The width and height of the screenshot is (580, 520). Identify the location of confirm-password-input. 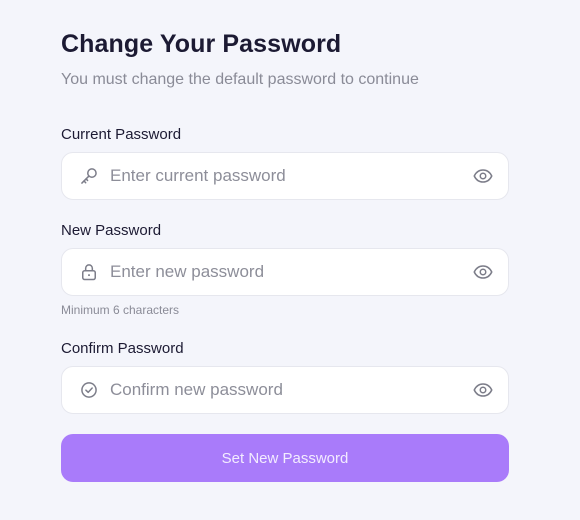
(286, 390).